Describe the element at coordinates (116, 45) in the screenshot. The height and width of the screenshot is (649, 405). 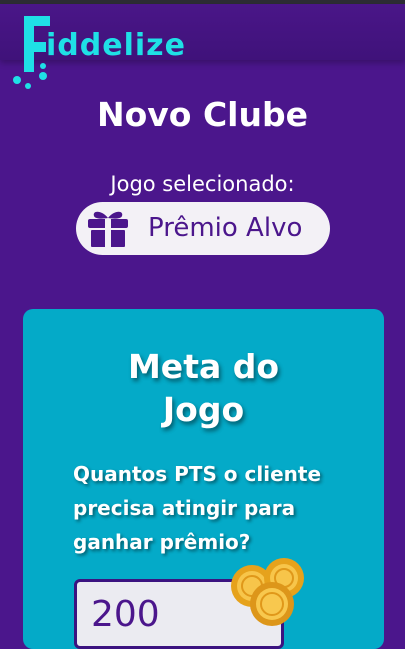
I see `logo-wordmark: iddelize` at that location.